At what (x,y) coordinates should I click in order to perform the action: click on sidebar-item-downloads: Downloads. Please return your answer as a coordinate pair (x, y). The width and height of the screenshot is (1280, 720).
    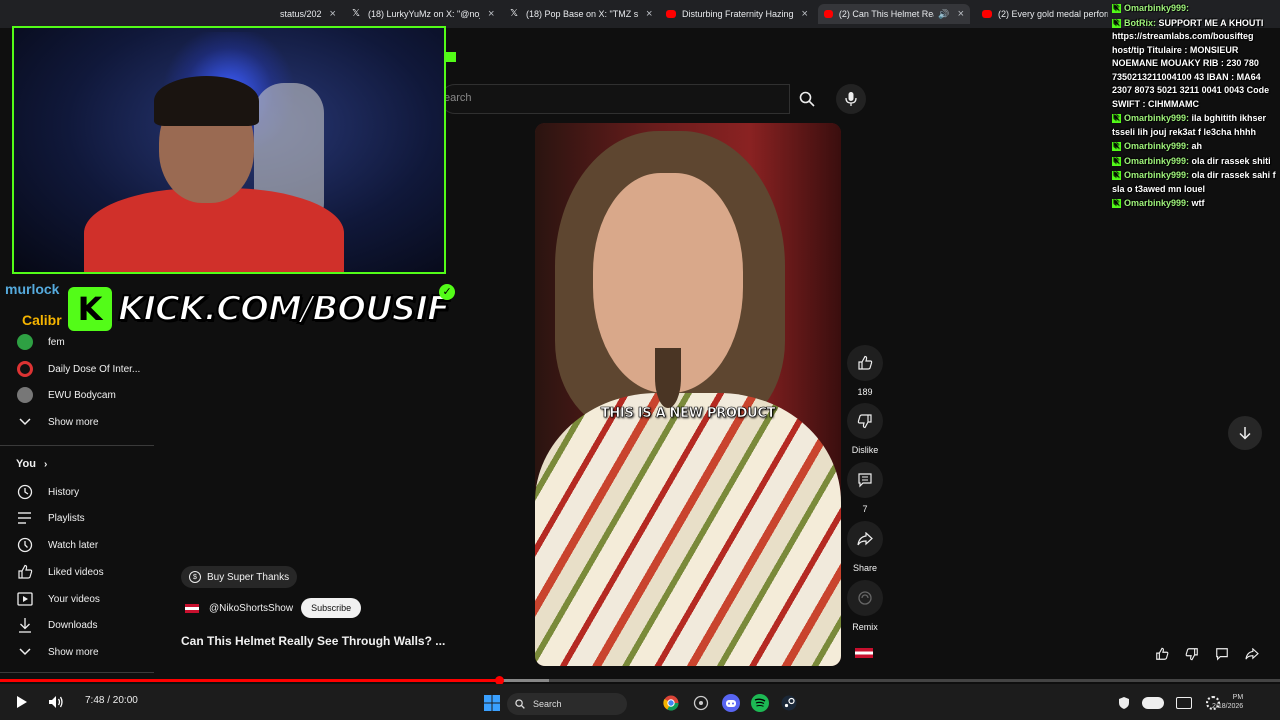
    Looking at the image, I should click on (56, 625).